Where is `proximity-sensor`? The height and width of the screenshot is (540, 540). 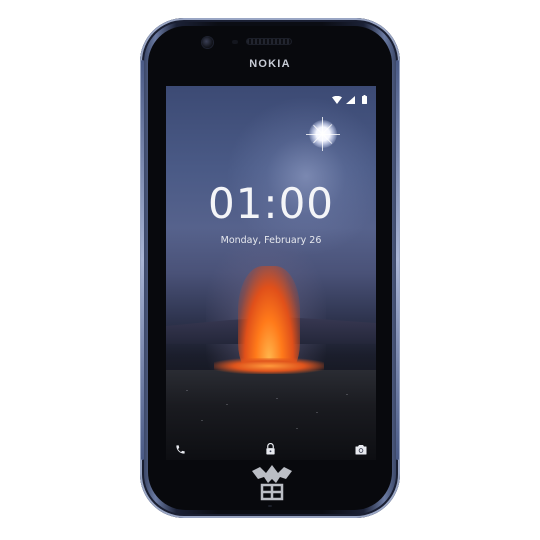
proximity-sensor is located at coordinates (235, 42).